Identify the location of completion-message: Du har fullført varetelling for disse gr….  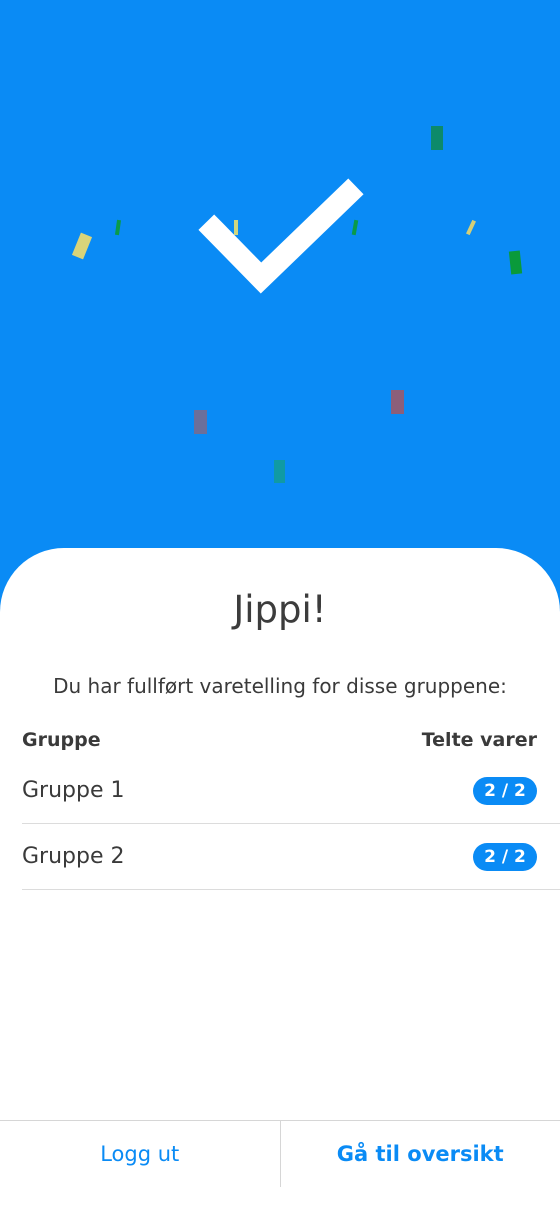
(280, 686).